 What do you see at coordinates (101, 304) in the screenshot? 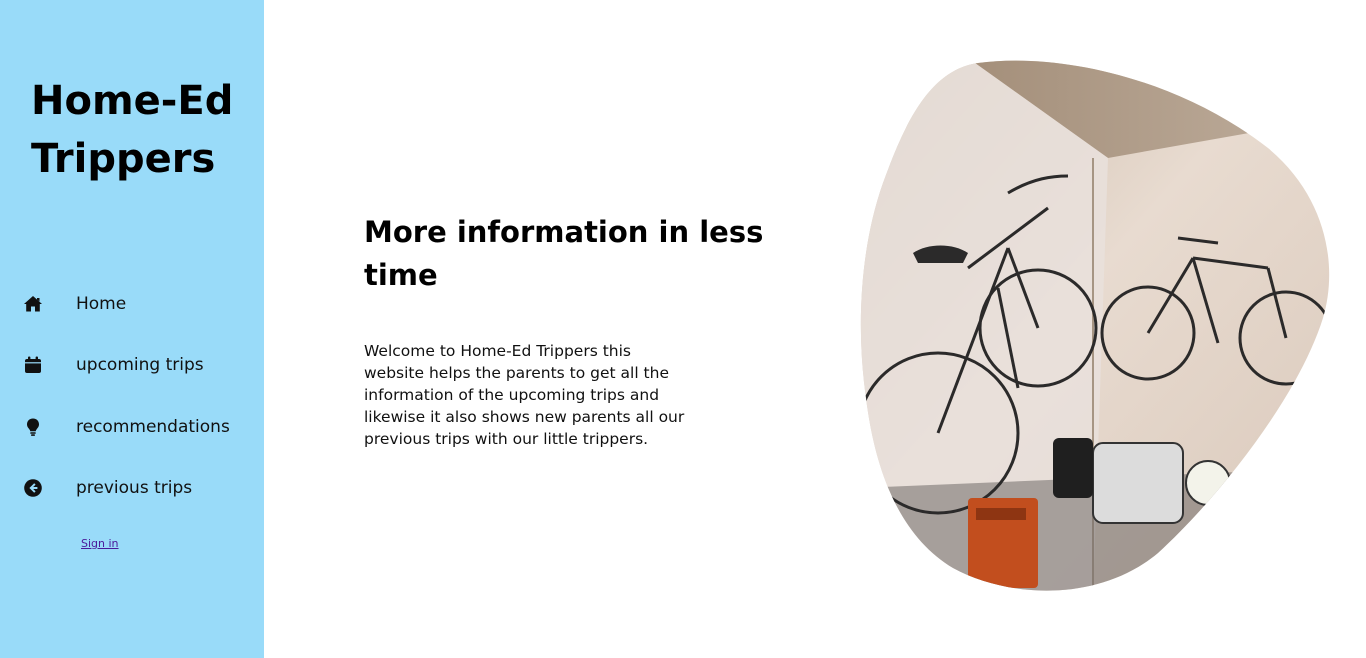
I see `sidebar-item-label: Home` at bounding box center [101, 304].